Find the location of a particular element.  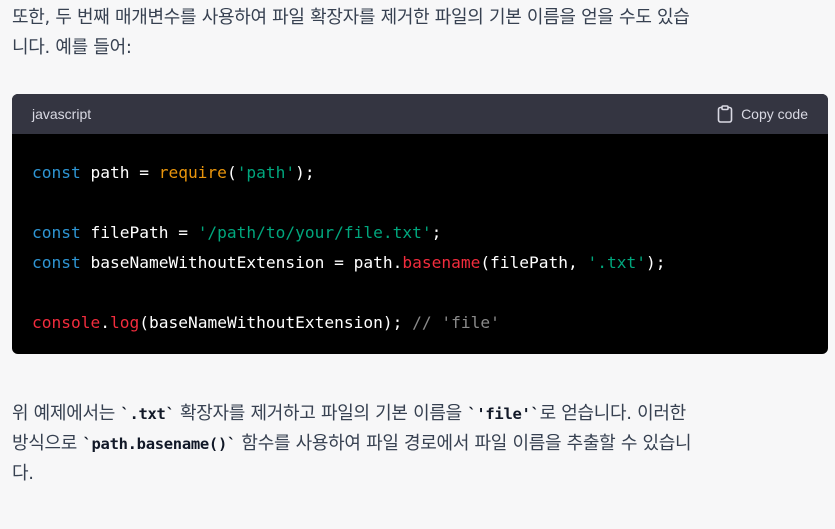

copy-code-button: Copy code is located at coordinates (762, 114).